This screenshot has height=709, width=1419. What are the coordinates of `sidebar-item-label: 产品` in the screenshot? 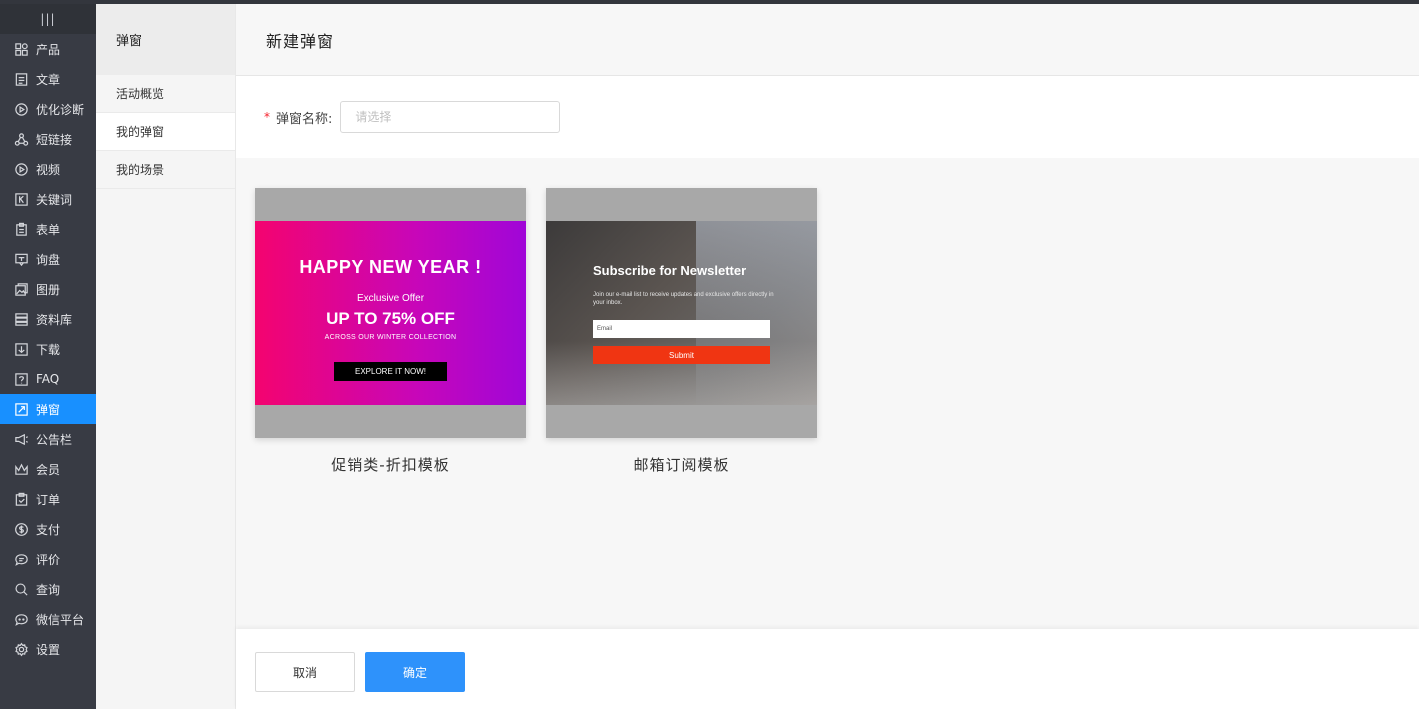 It's located at (48, 49).